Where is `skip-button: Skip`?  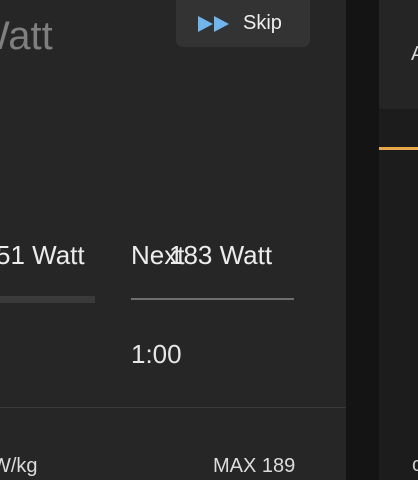
skip-button: Skip is located at coordinates (243, 23).